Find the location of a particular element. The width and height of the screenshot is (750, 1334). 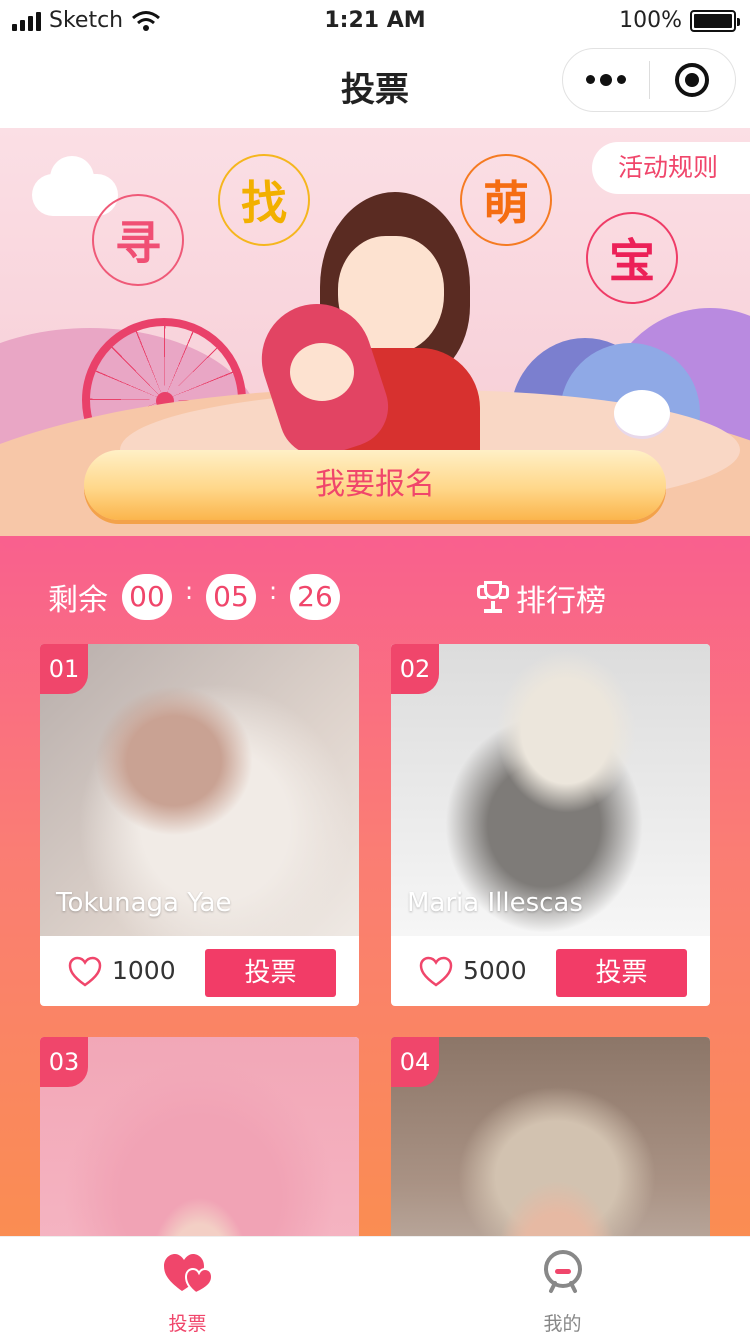

like-count: 1000 is located at coordinates (144, 970).